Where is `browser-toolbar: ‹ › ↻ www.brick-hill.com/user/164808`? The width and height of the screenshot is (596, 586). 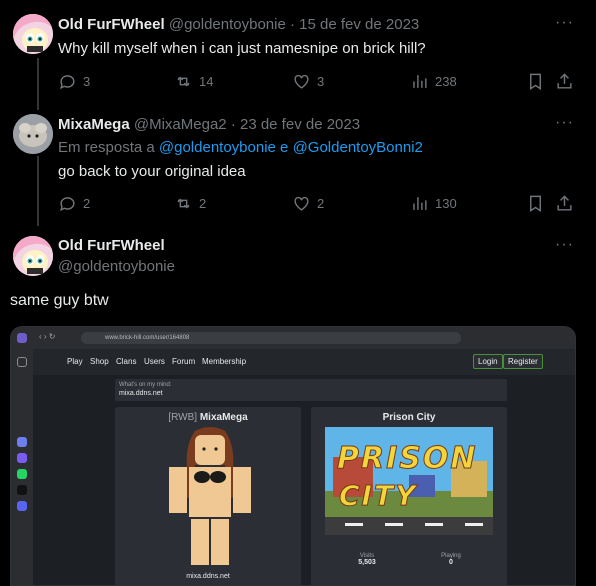
browser-toolbar: ‹ › ↻ www.brick-hill.com/user/164808 is located at coordinates (293, 338).